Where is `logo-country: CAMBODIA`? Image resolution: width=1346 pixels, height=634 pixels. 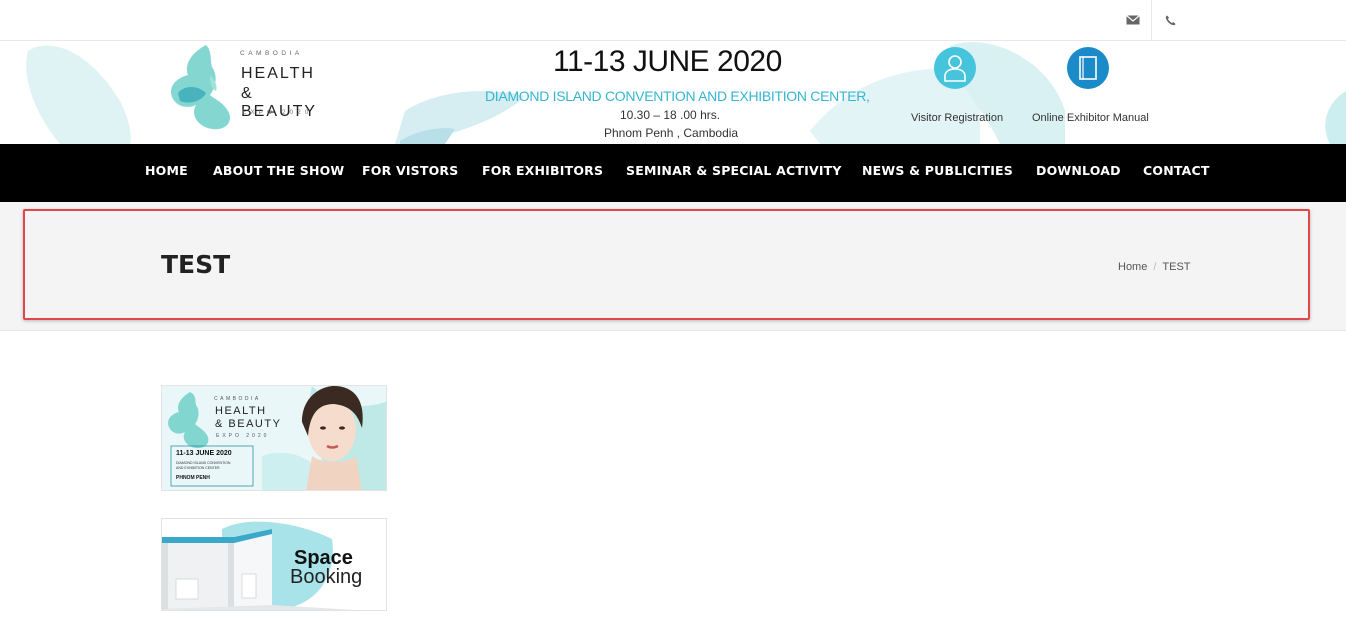
logo-country: CAMBODIA is located at coordinates (271, 53).